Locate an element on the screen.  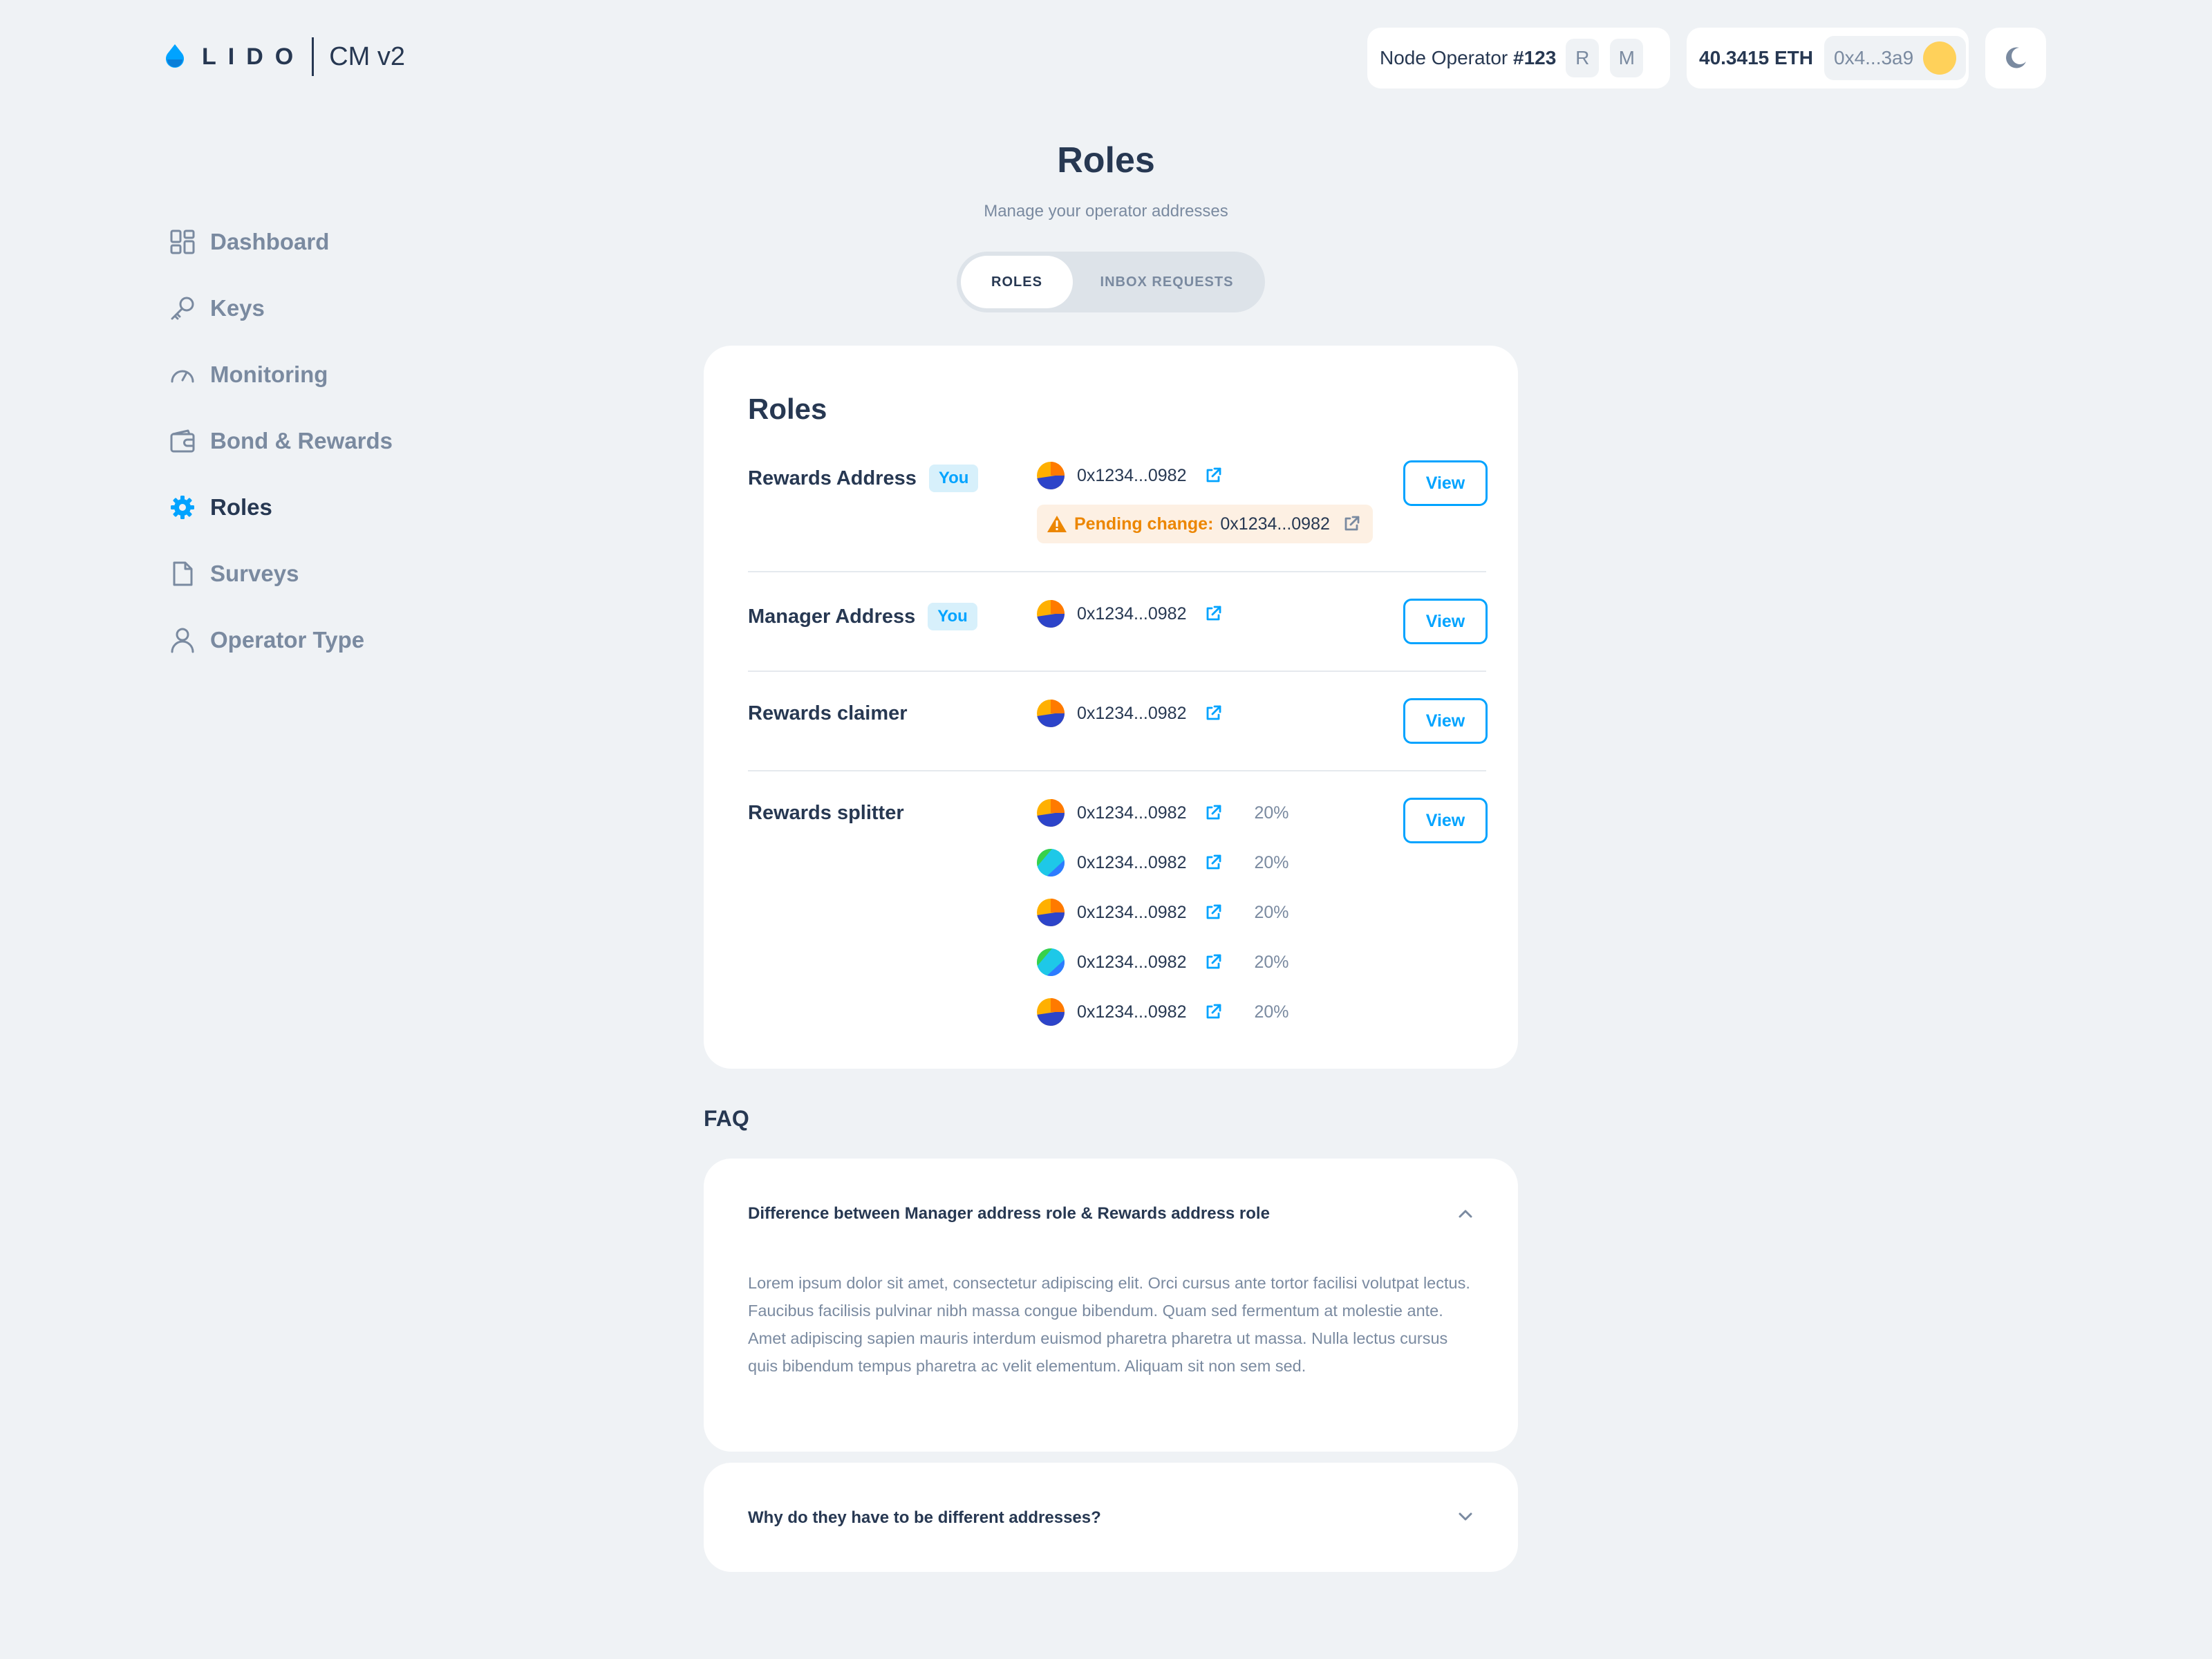
role-name-label: Rewards splitter is located at coordinates (826, 813).